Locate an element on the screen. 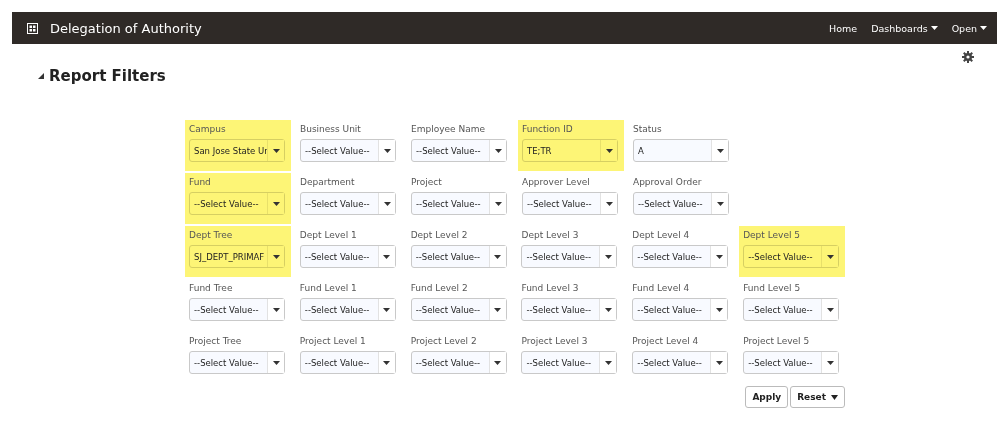 The height and width of the screenshot is (423, 1005). filter-label: Dept Tree is located at coordinates (211, 236).